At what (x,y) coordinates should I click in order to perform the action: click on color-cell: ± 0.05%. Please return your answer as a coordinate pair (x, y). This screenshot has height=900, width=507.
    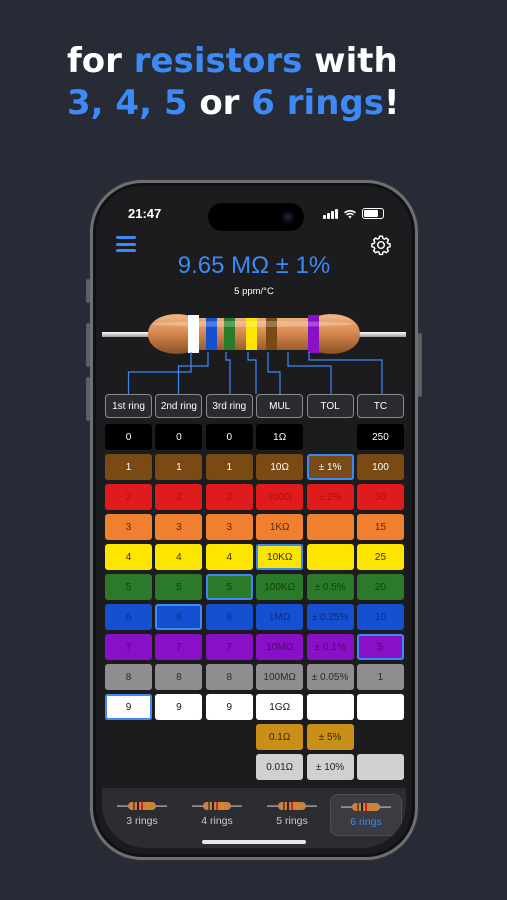
    Looking at the image, I should click on (330, 677).